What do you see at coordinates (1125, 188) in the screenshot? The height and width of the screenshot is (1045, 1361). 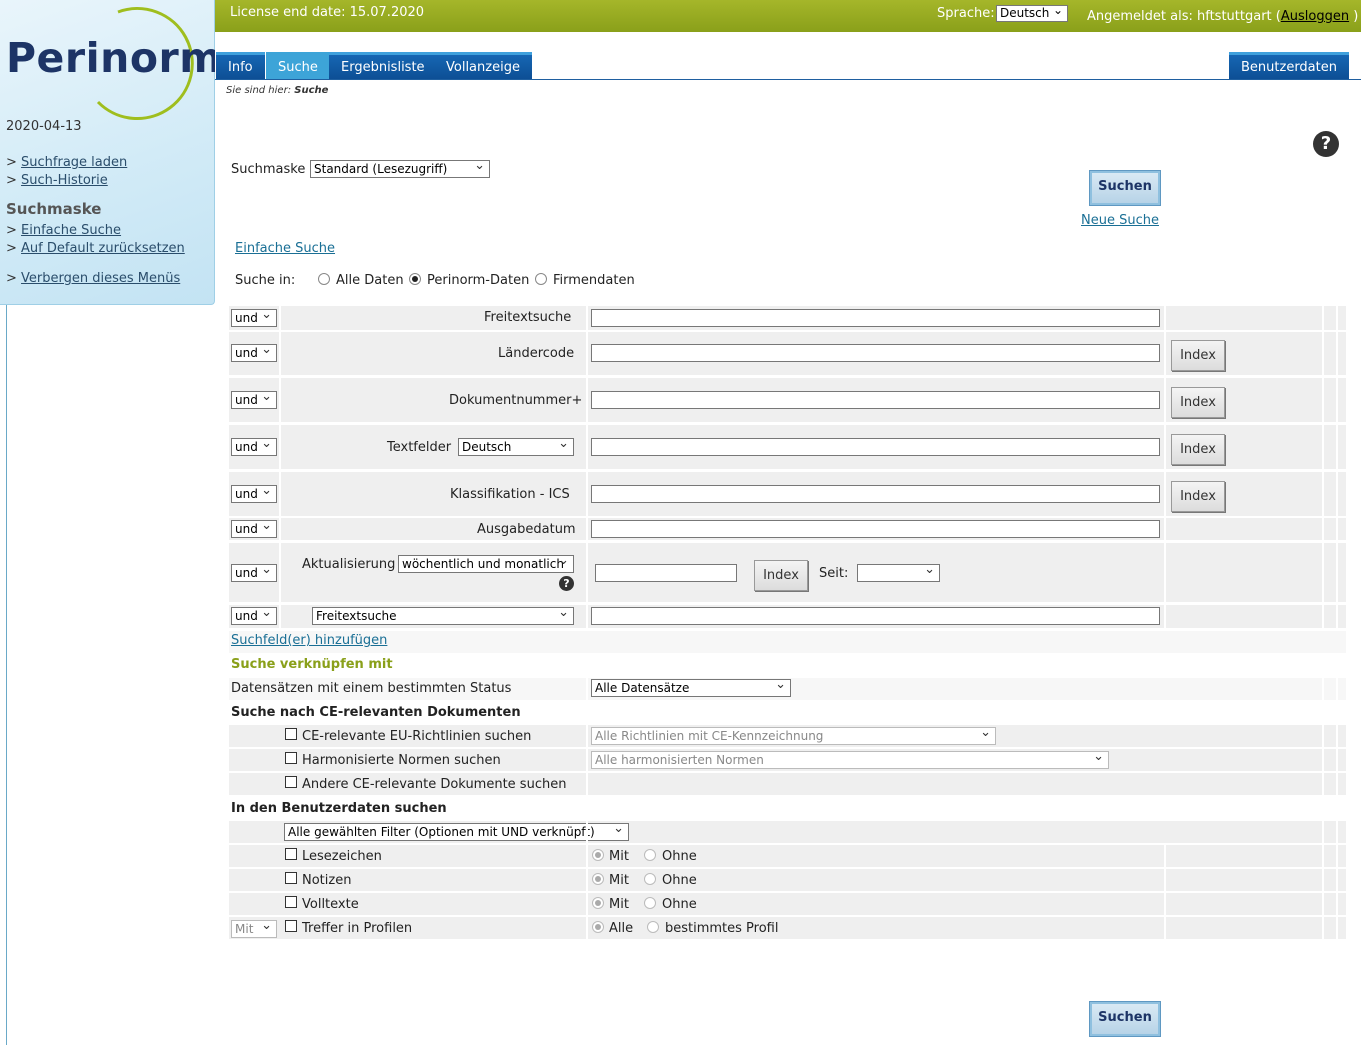 I see `search-button-top: Suchen` at bounding box center [1125, 188].